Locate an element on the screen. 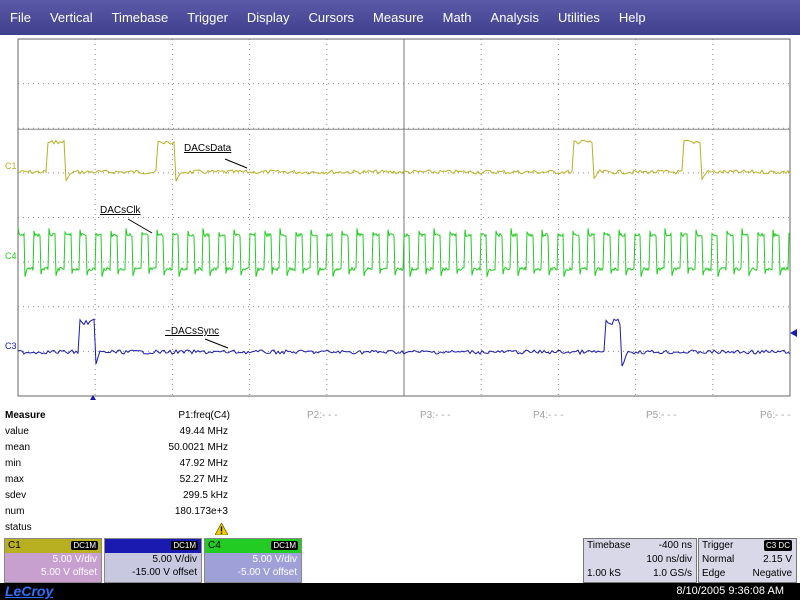  menu-cursors: Cursors is located at coordinates (331, 17).